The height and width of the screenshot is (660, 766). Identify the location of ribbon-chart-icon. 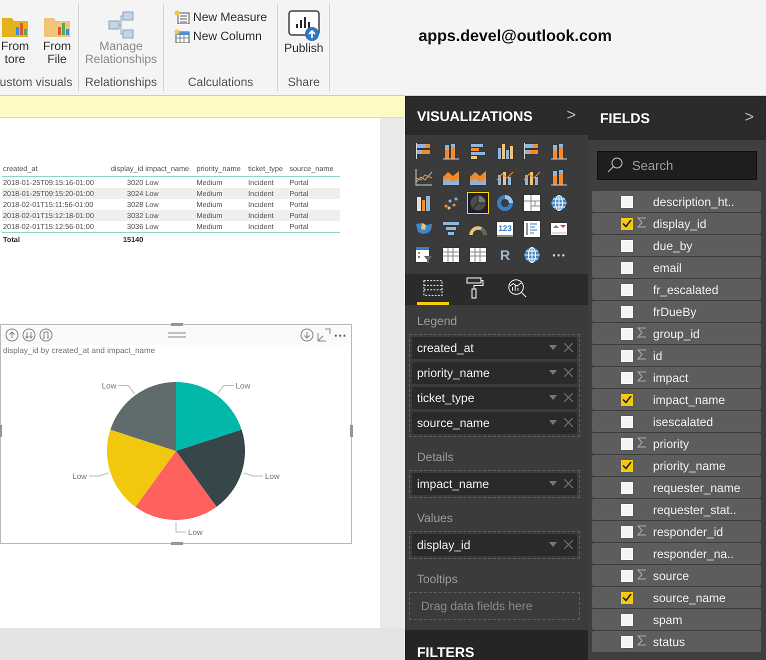
(424, 203).